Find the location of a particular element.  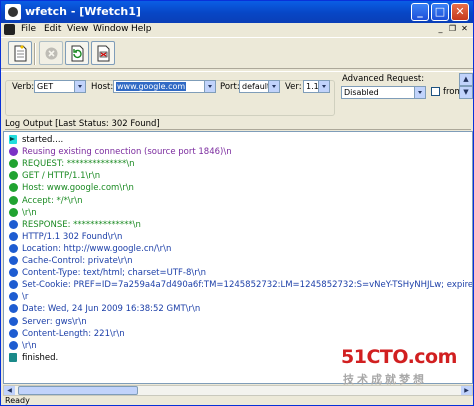

port-label: Port: is located at coordinates (230, 87).